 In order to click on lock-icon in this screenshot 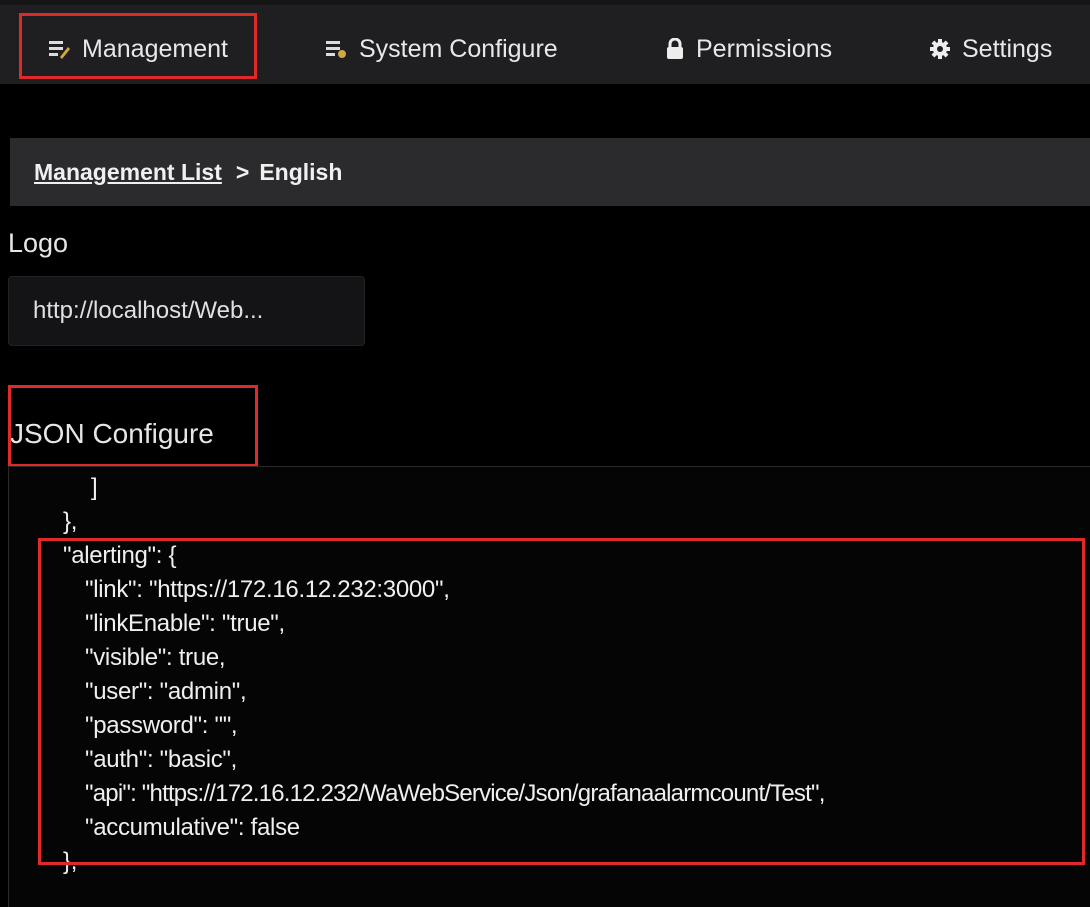, I will do `click(675, 49)`.